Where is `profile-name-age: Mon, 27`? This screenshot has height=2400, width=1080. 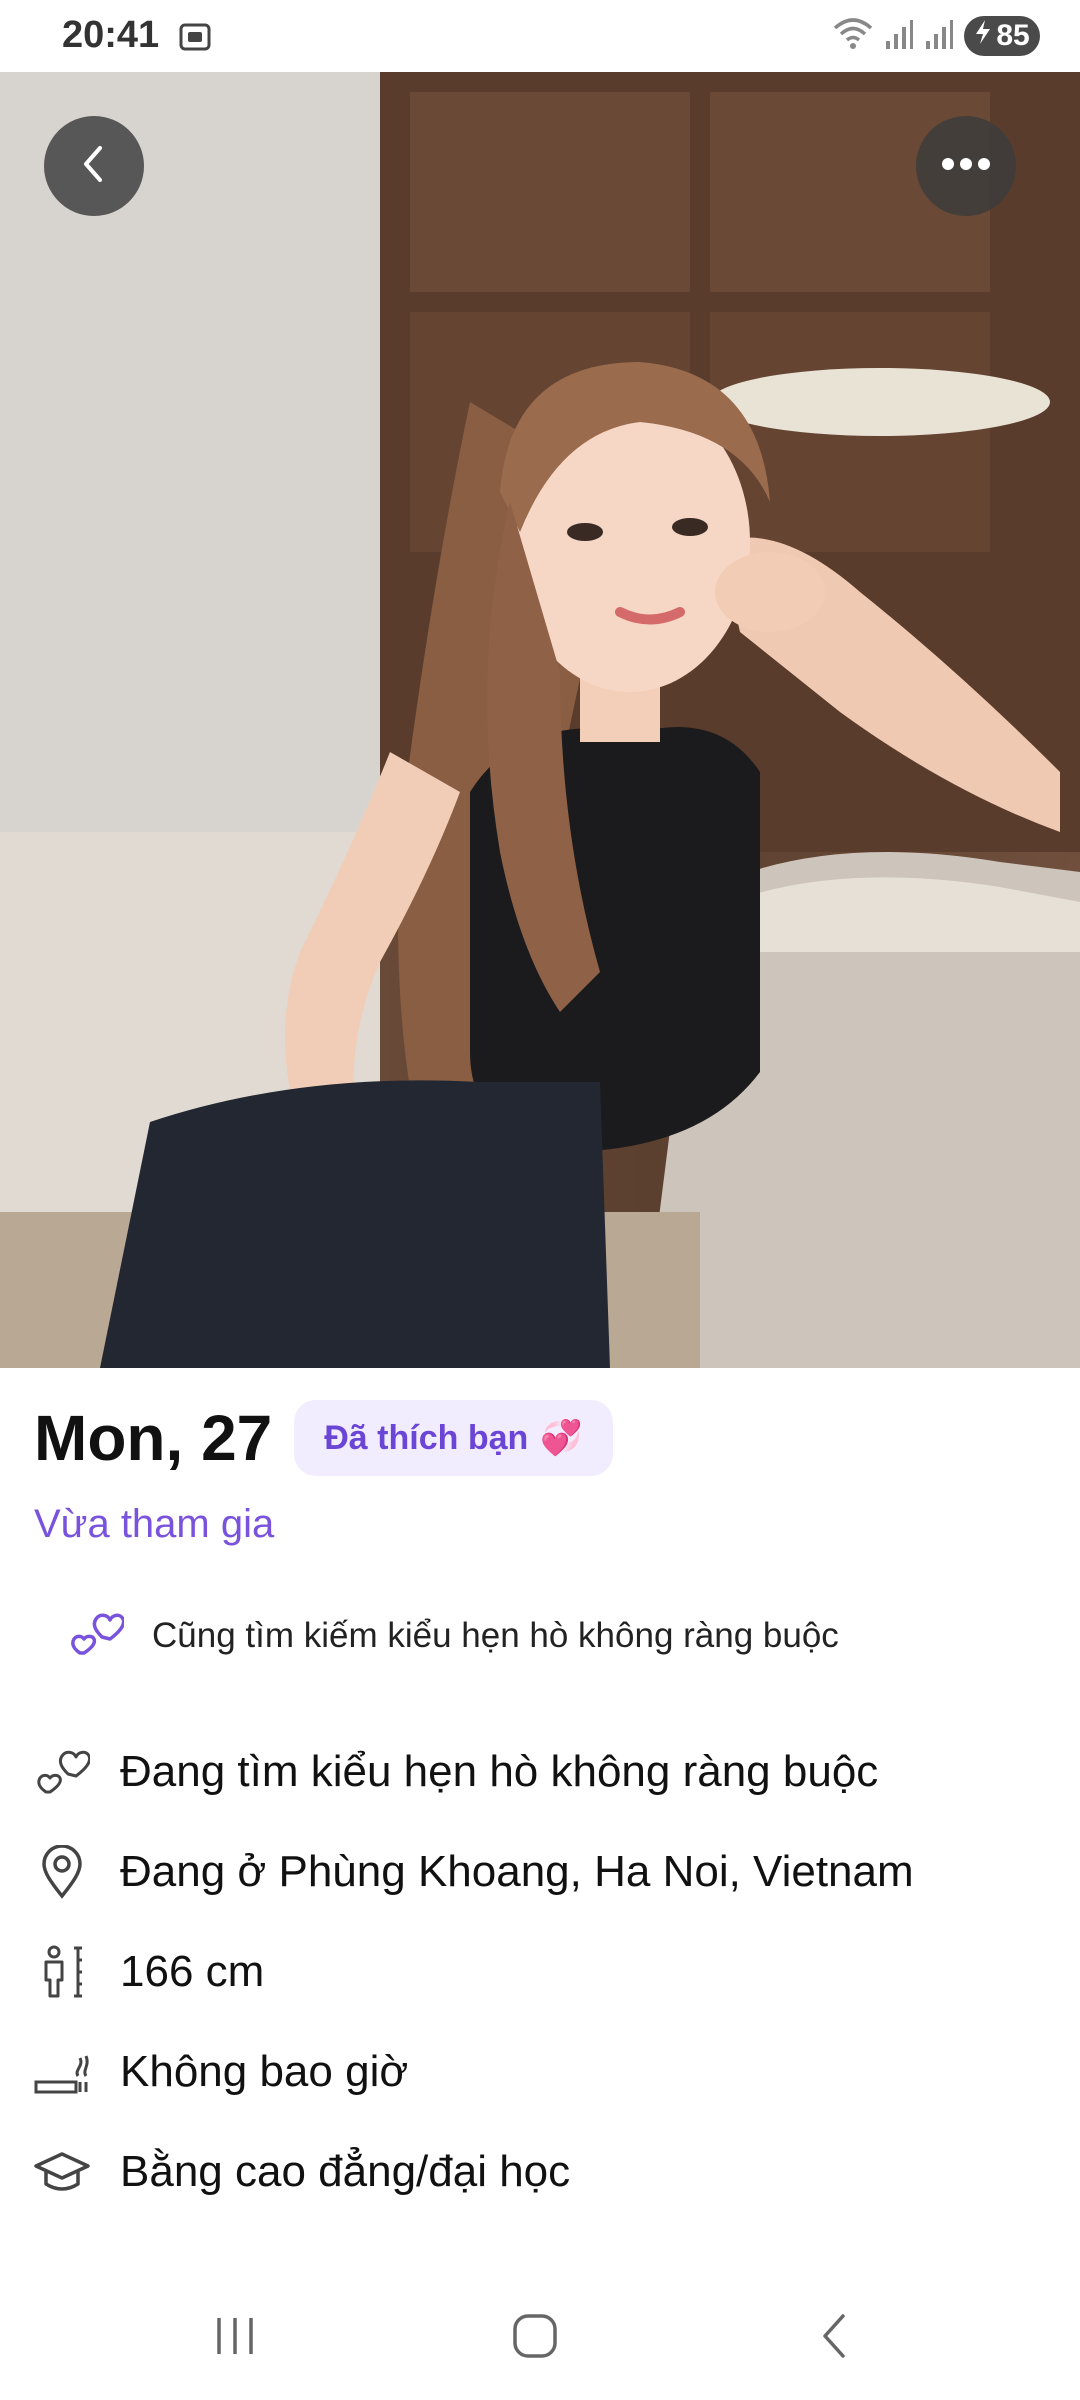
profile-name-age: Mon, 27 is located at coordinates (153, 1438).